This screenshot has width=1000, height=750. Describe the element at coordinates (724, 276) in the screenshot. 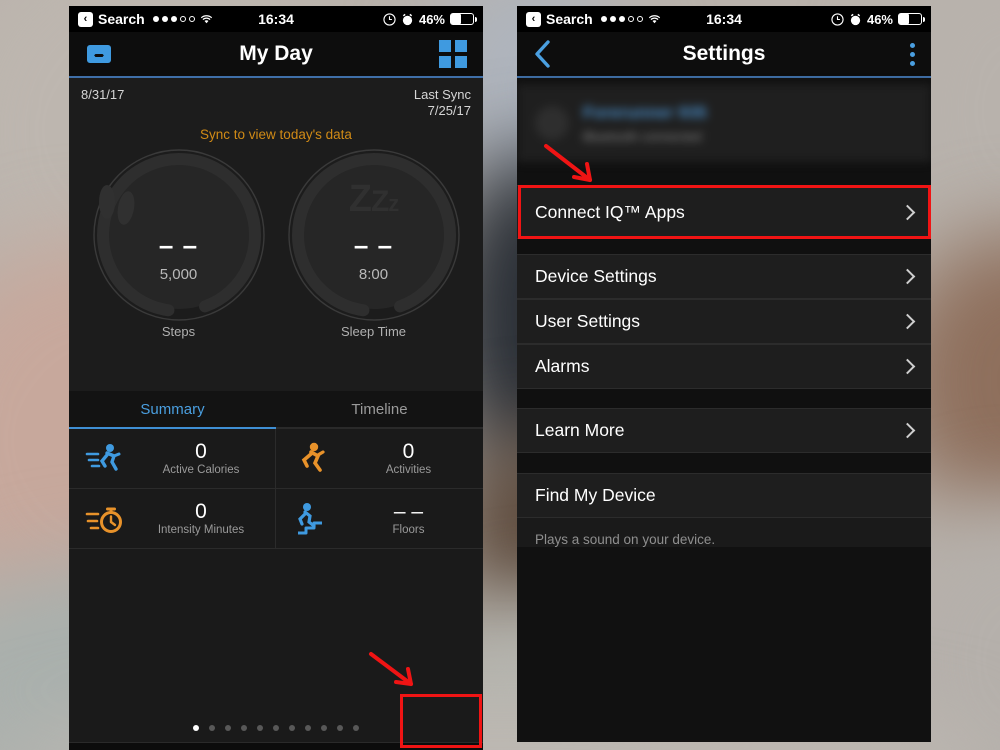

I see `settings-row-device-settings: Device Settings` at that location.